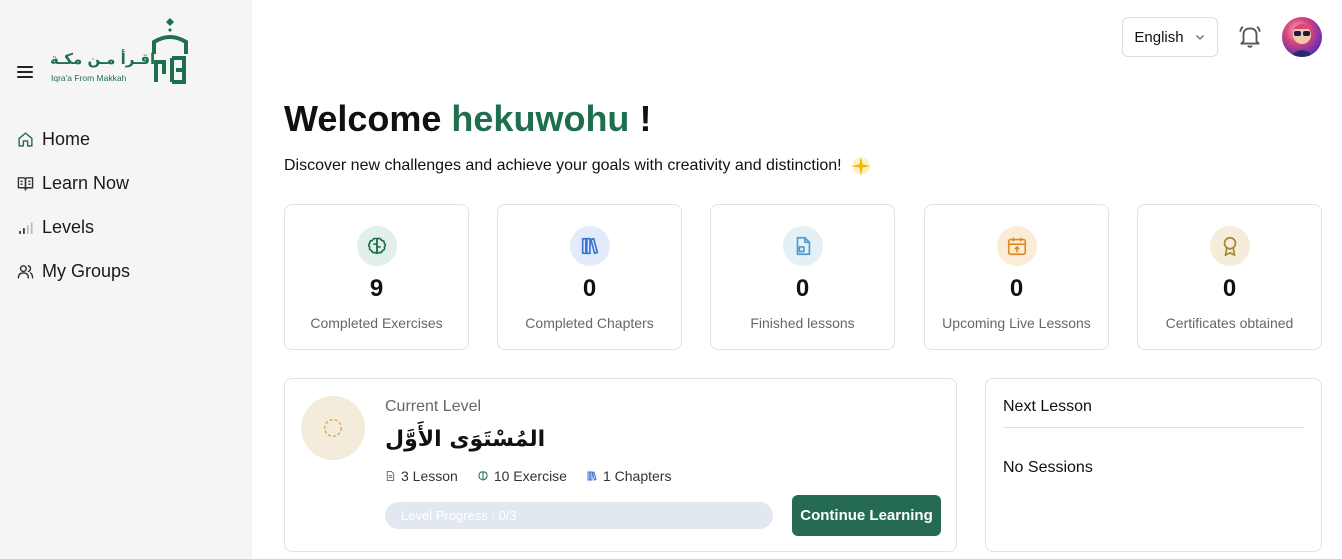 Image resolution: width=1342 pixels, height=559 pixels. What do you see at coordinates (363, 118) in the screenshot?
I see `welcome-greeting: Welcome` at bounding box center [363, 118].